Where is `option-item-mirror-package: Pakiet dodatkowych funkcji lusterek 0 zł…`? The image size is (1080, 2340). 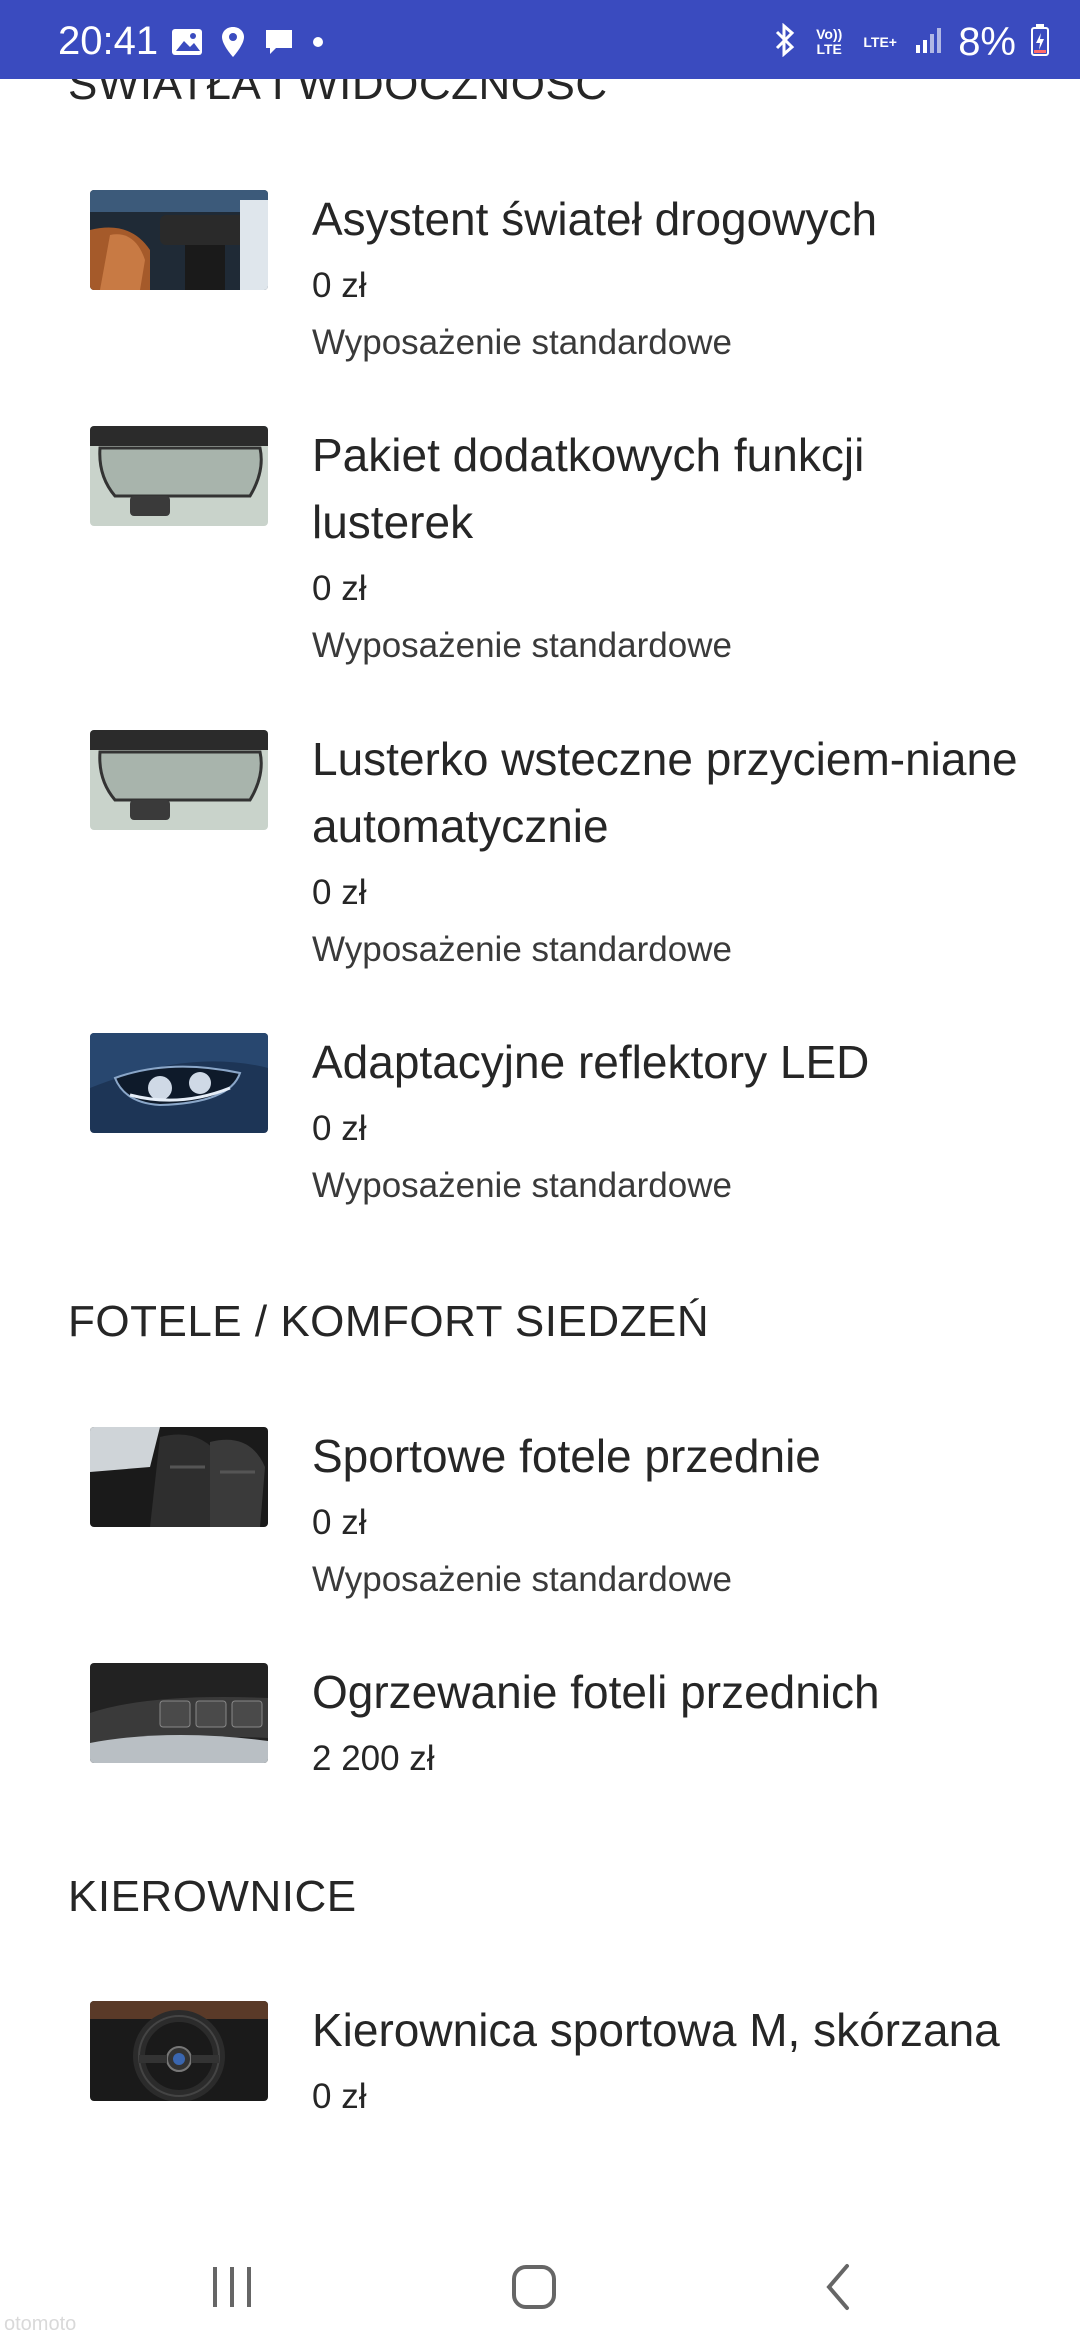 option-item-mirror-package: Pakiet dodatkowych funkcji lusterek 0 zł… is located at coordinates (570, 556).